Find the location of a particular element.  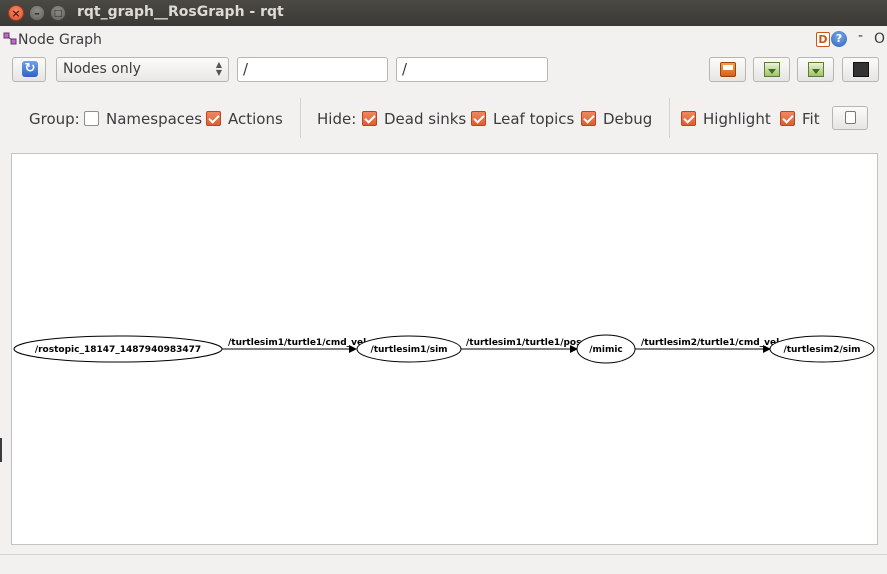

node-label: /turtlesim1/sim is located at coordinates (408, 350).